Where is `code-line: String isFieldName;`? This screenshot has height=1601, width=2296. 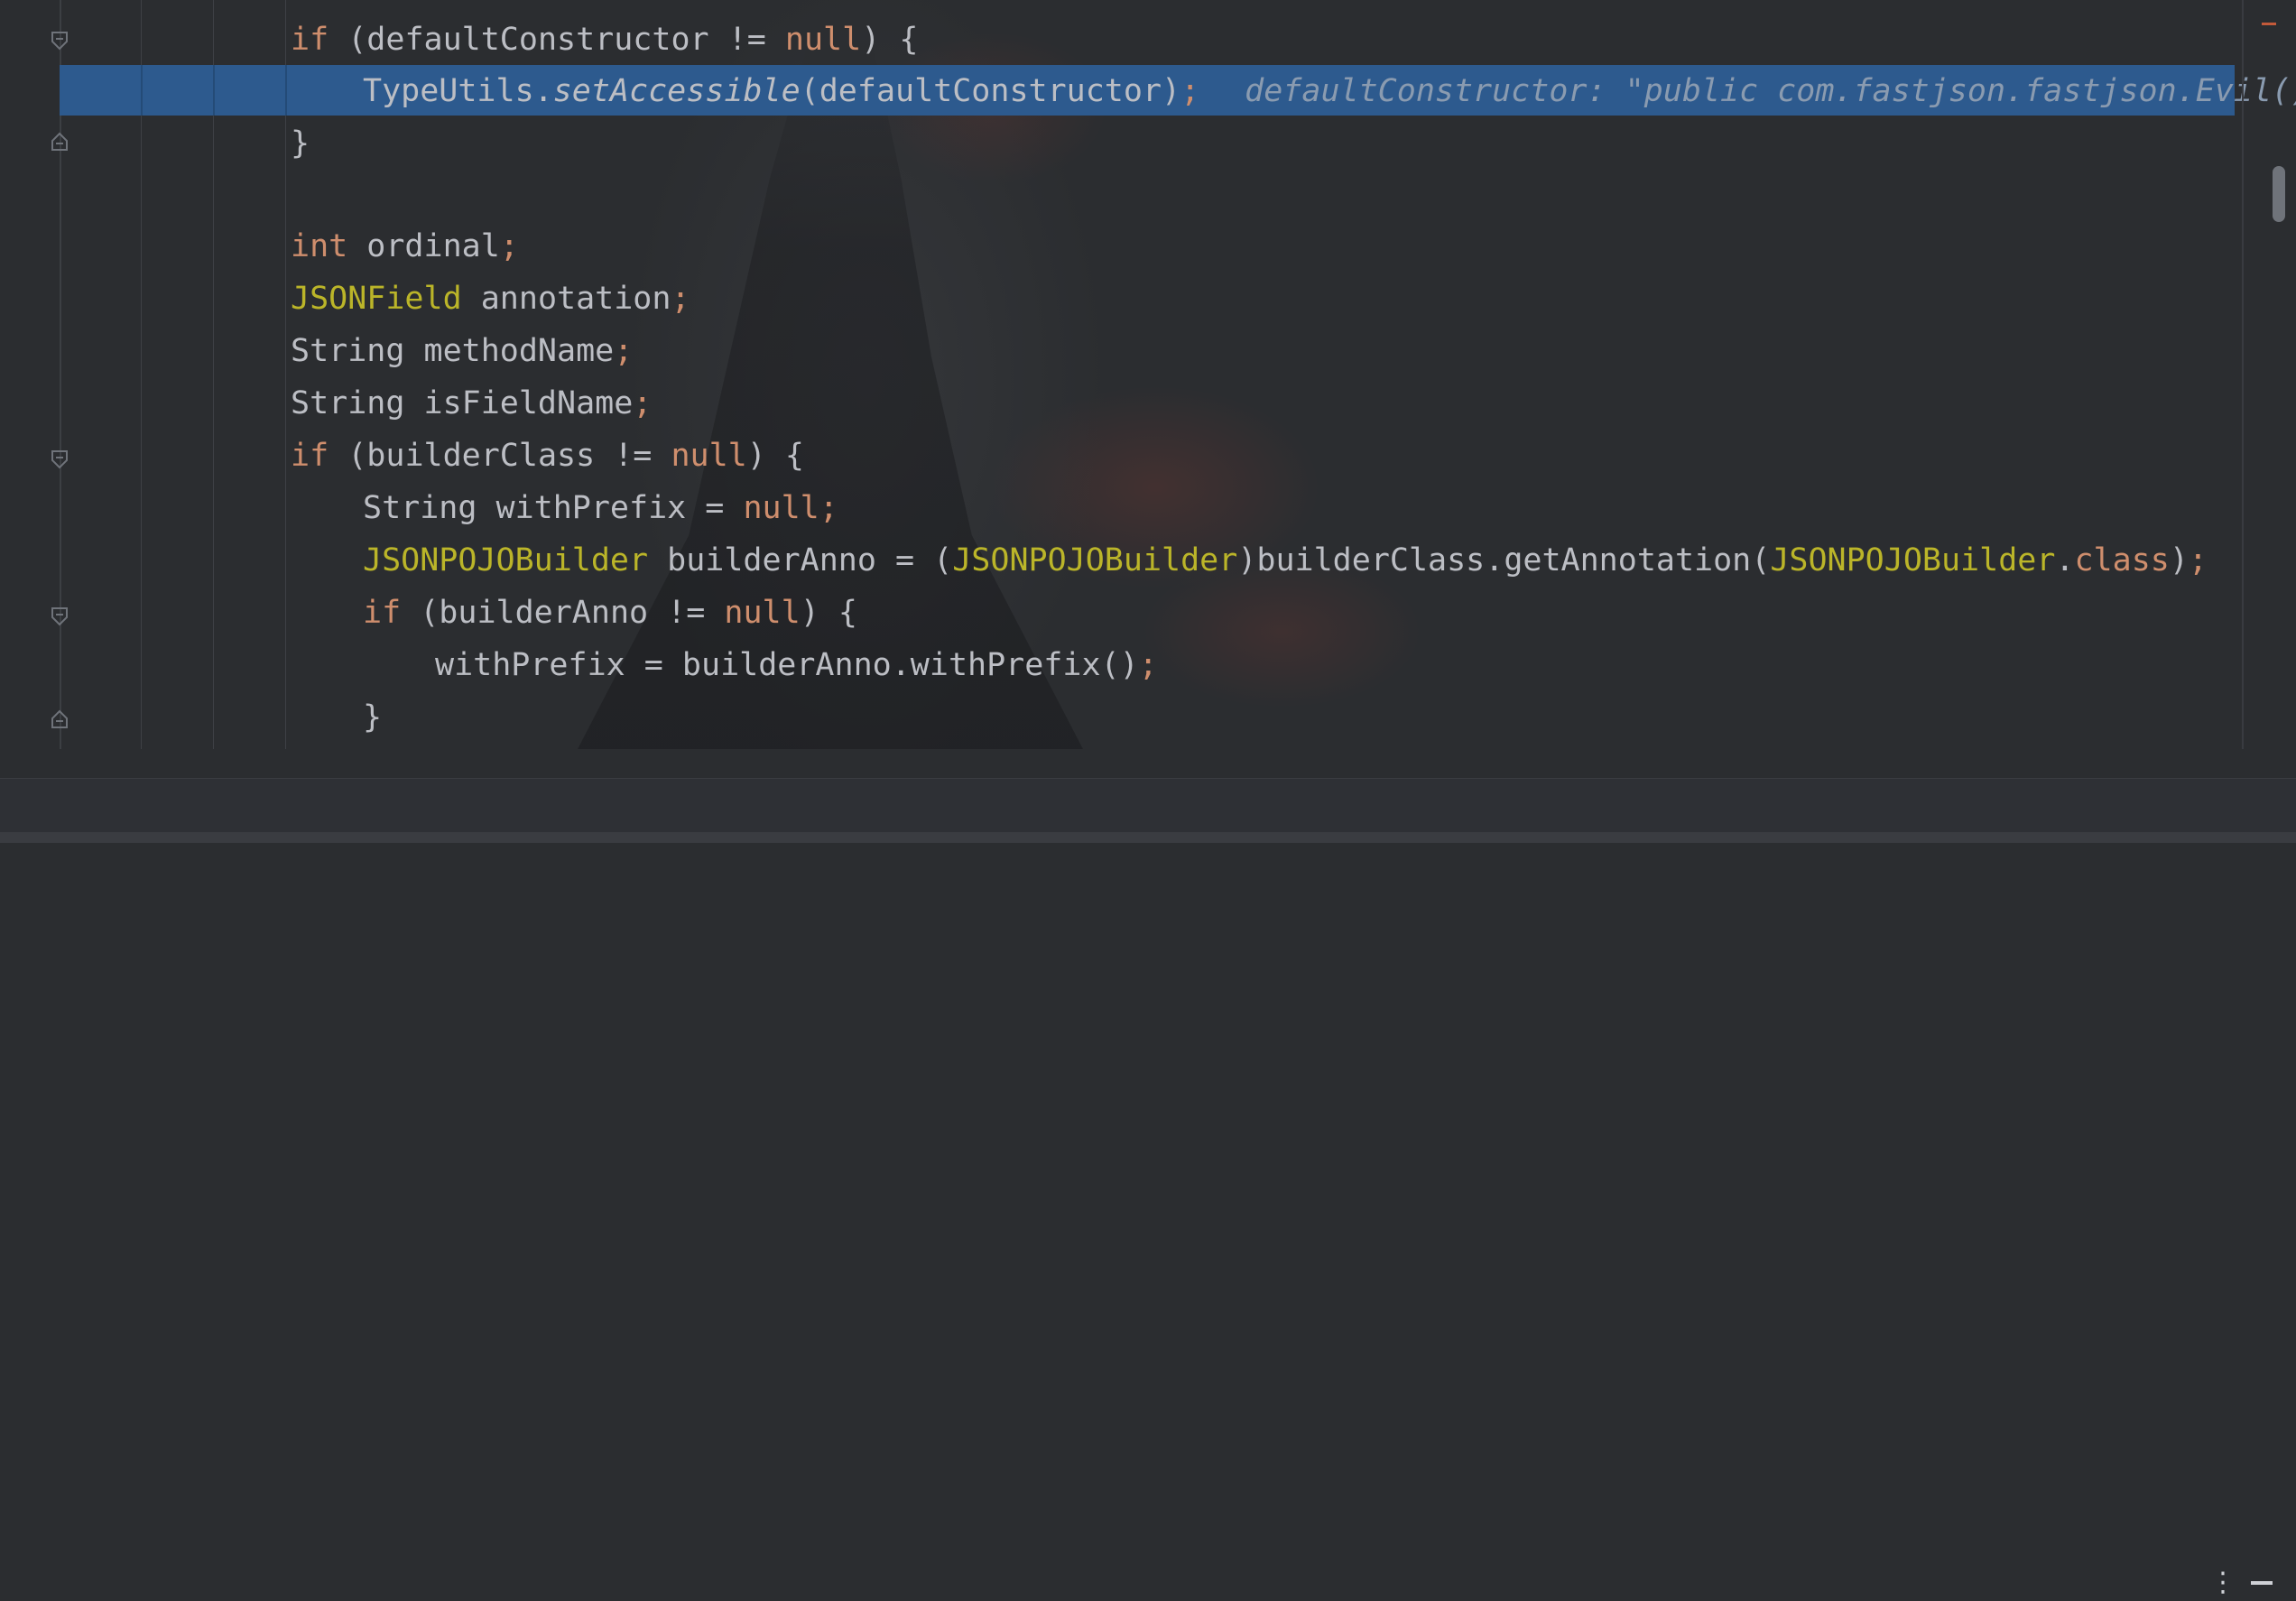 code-line: String isFieldName; is located at coordinates (471, 404).